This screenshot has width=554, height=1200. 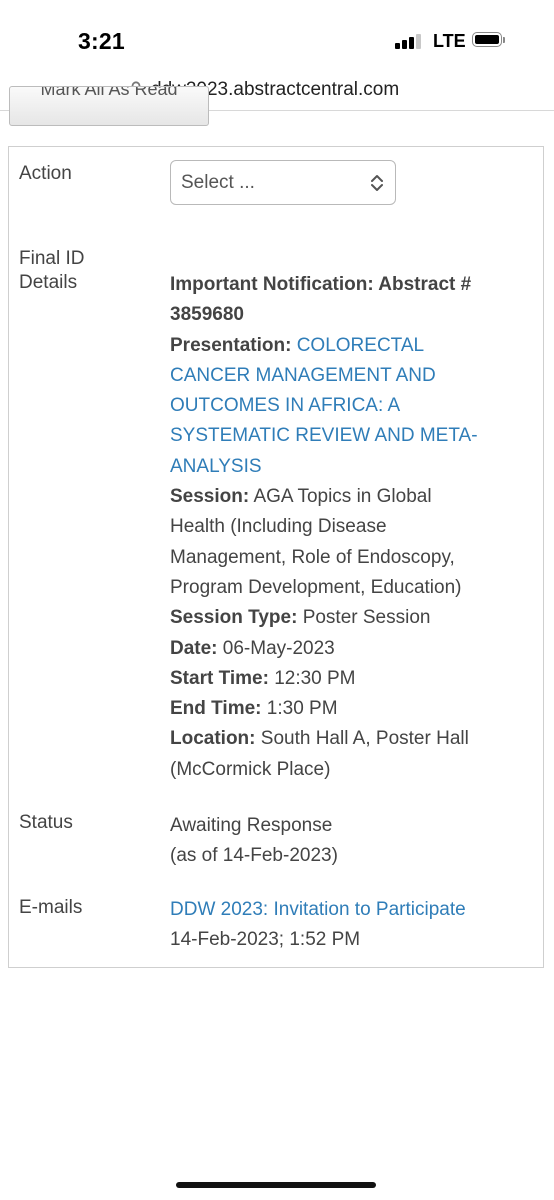 I want to click on final-id-label-line2: Details, so click(x=48, y=282).